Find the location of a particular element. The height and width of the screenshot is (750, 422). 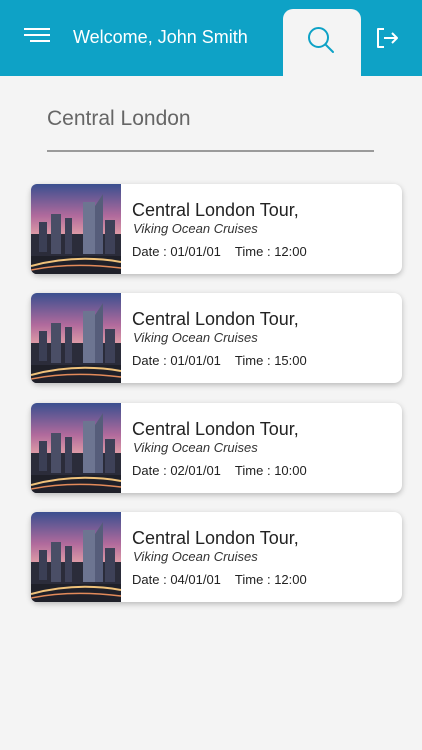

app-header: Welcome, John Smith is located at coordinates (211, 38).